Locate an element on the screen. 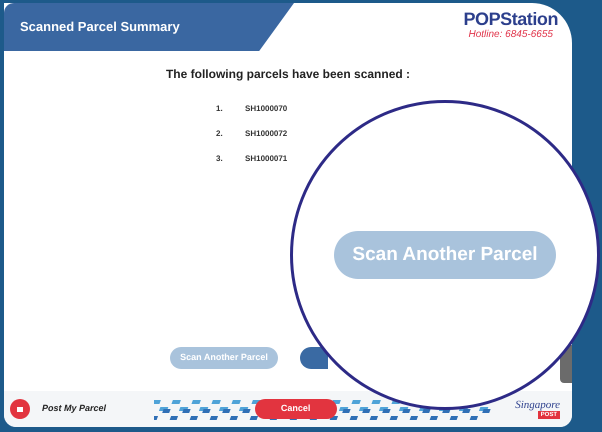 The width and height of the screenshot is (602, 432). header-title: Scanned Parcel Summary is located at coordinates (100, 27).